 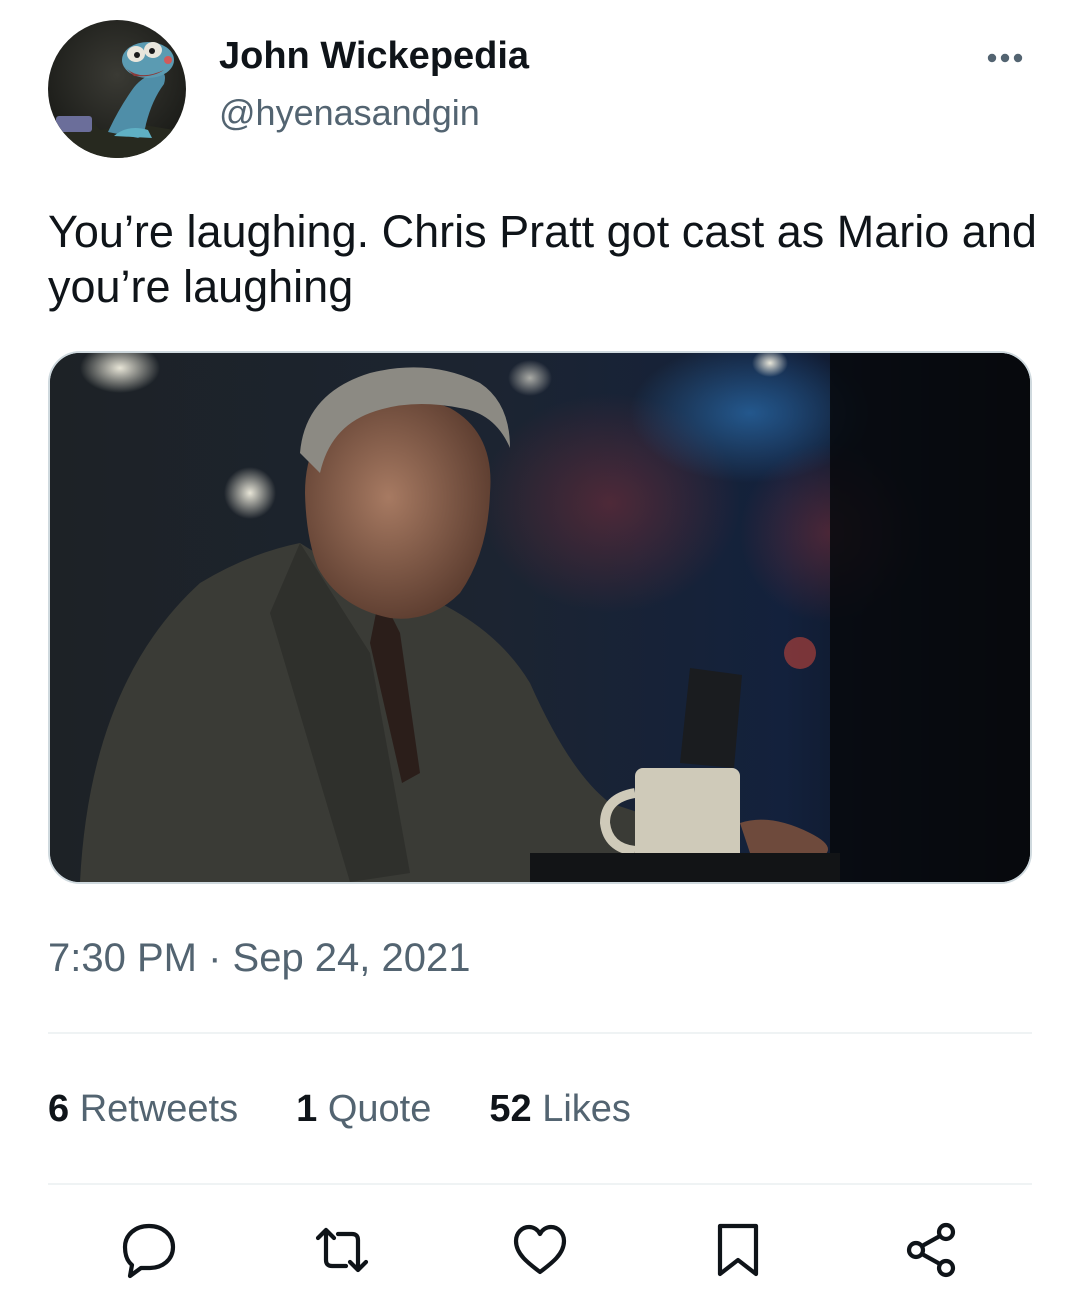 I want to click on heart-icon, so click(x=540, y=1249).